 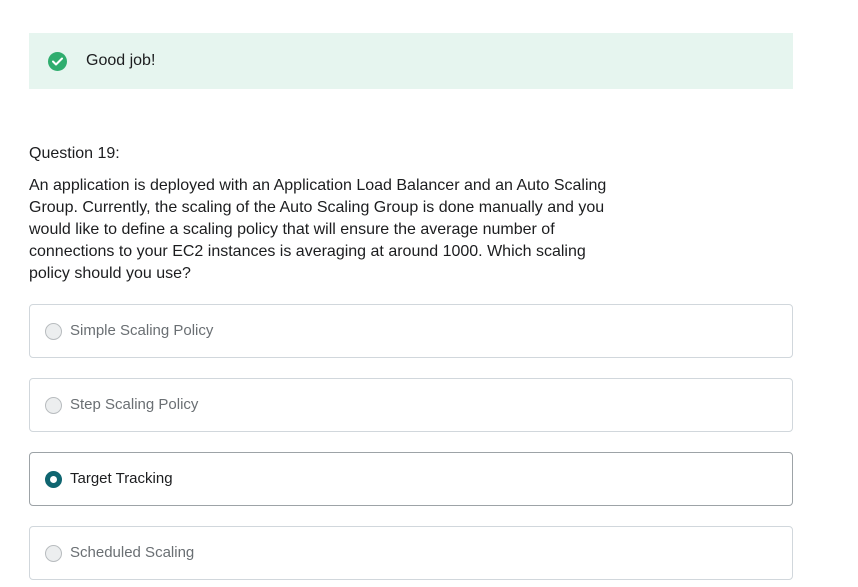 I want to click on radio-button-selected, so click(x=53, y=479).